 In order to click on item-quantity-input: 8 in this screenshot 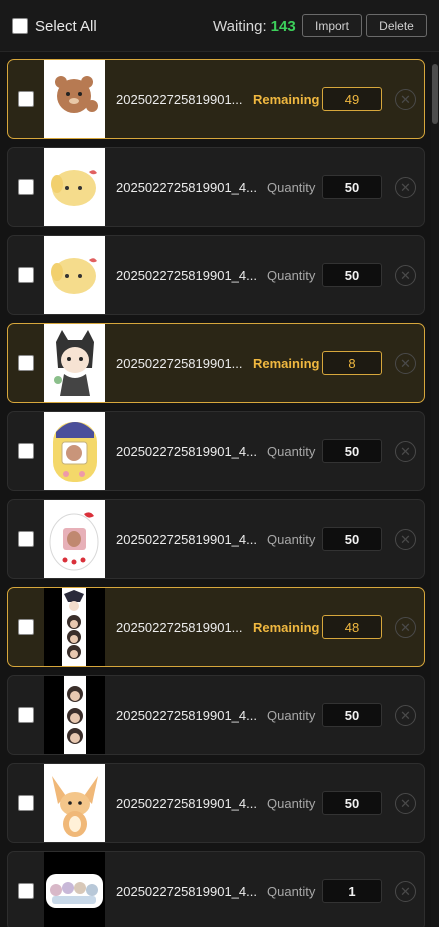, I will do `click(352, 363)`.